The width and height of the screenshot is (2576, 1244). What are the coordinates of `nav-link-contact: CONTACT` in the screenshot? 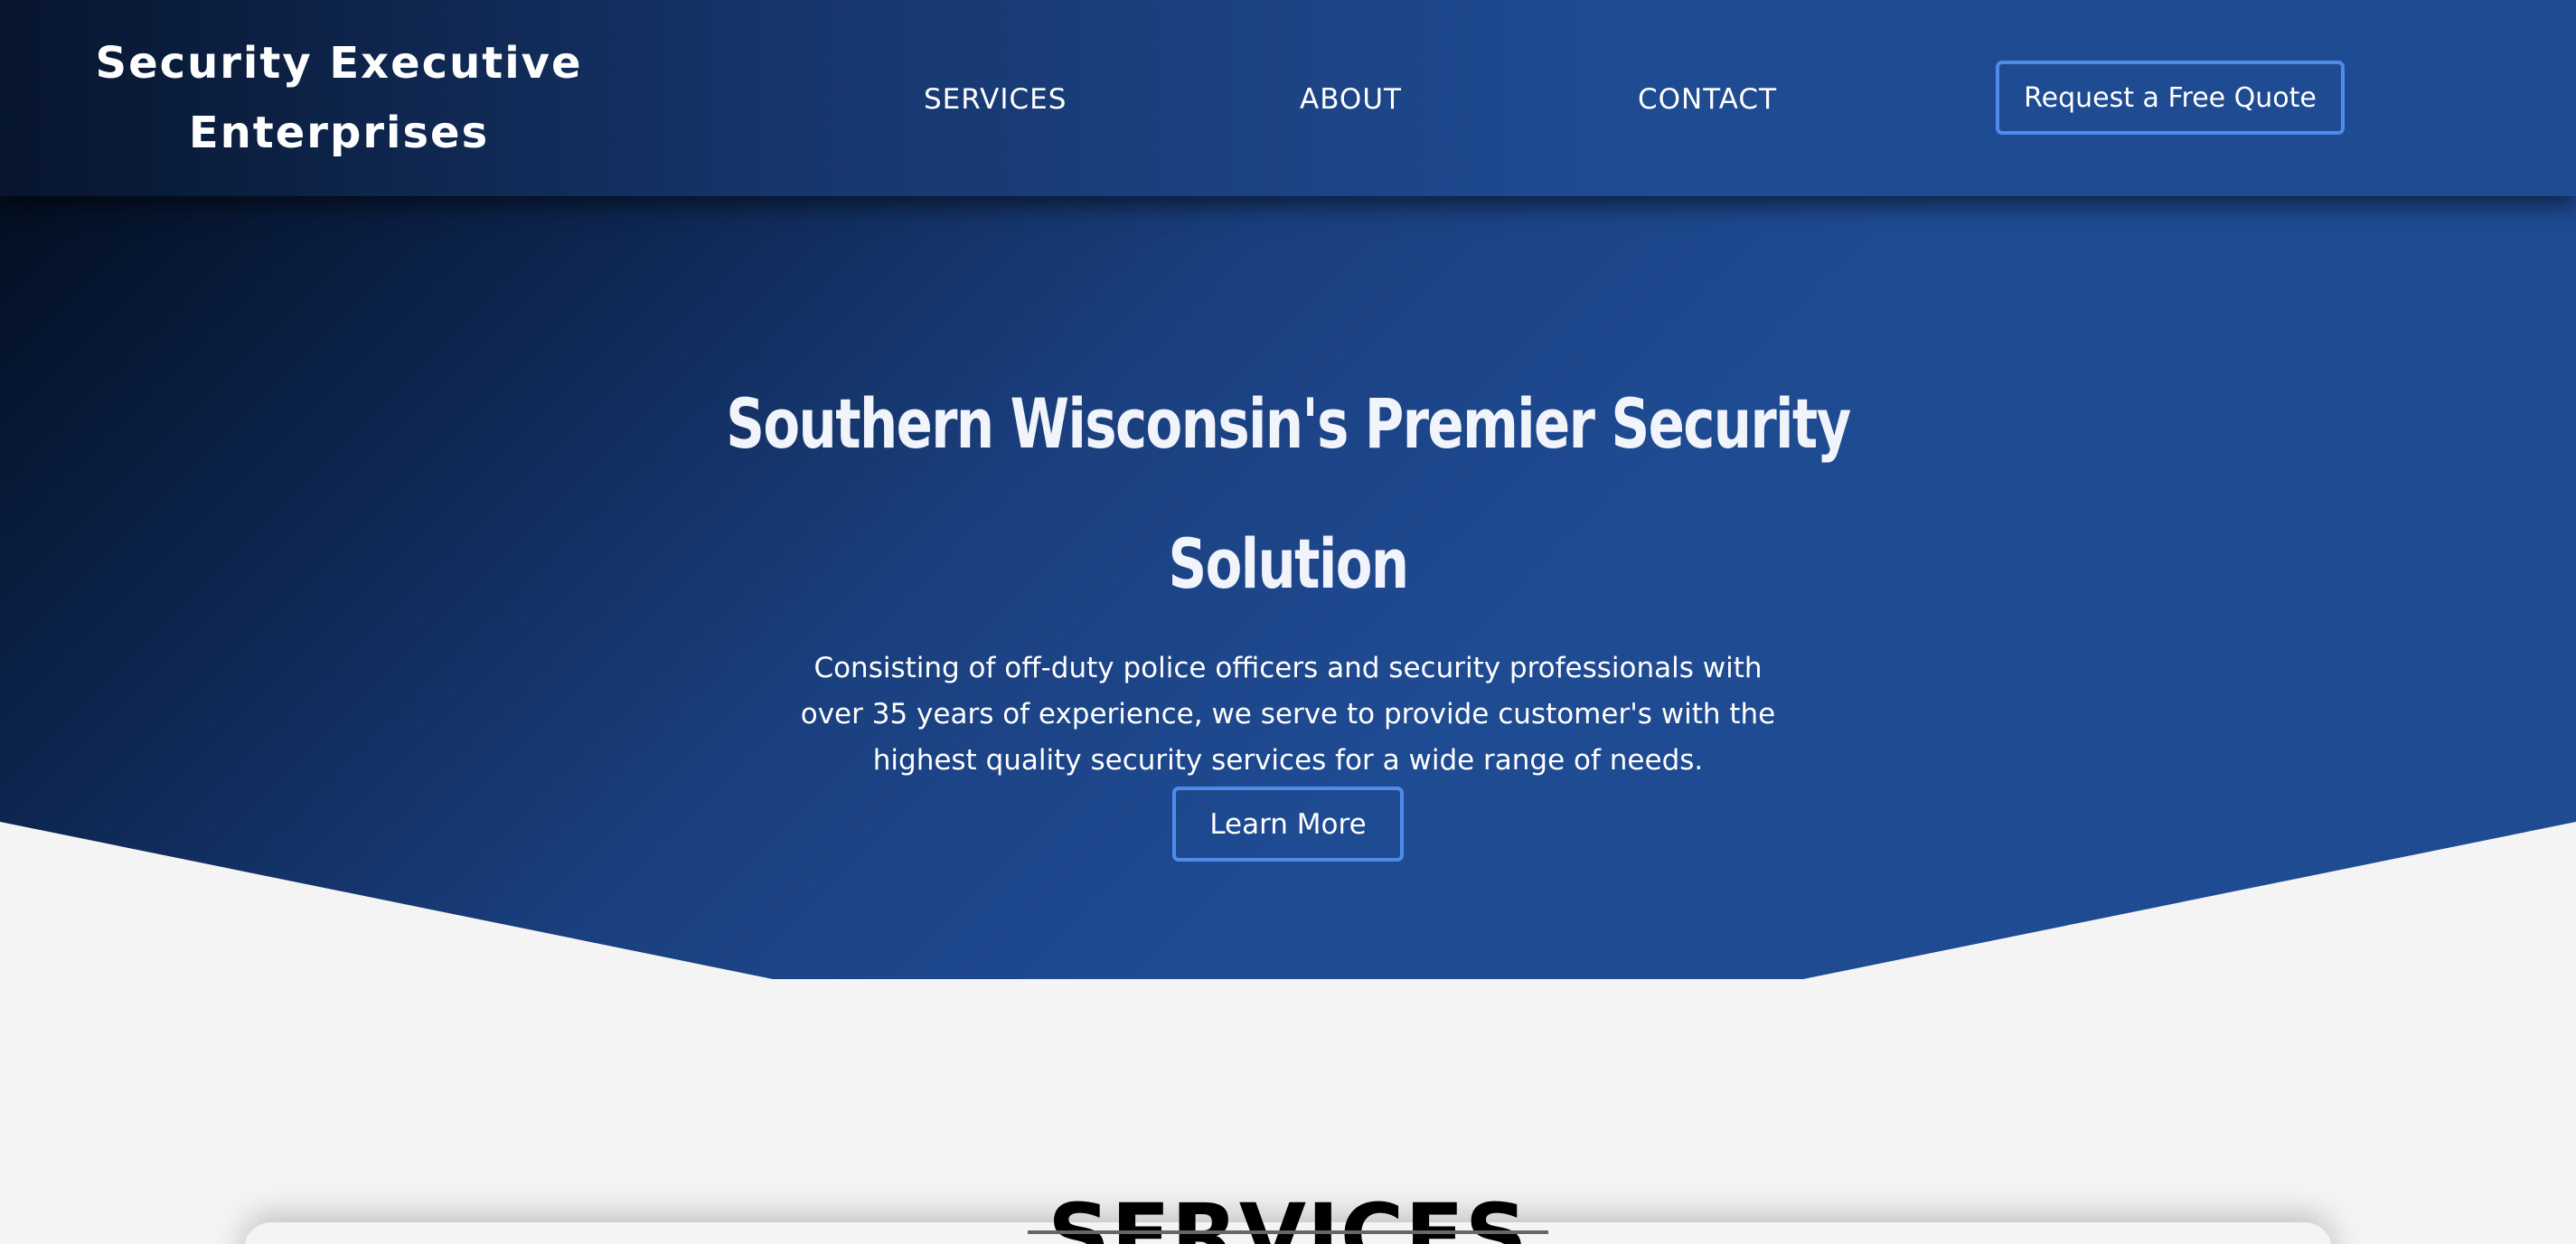 It's located at (1707, 100).